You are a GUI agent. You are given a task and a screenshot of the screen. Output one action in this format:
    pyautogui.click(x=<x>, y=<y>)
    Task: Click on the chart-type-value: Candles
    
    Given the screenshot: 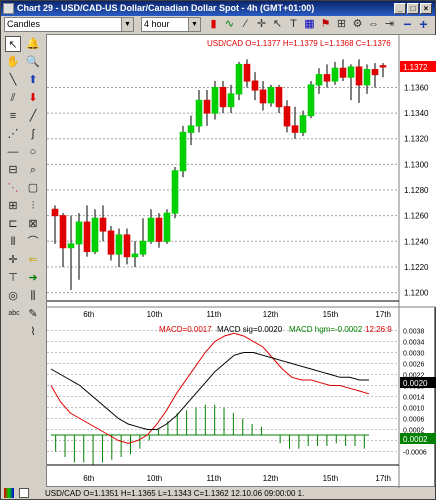 What is the action you would take?
    pyautogui.click(x=24, y=24)
    